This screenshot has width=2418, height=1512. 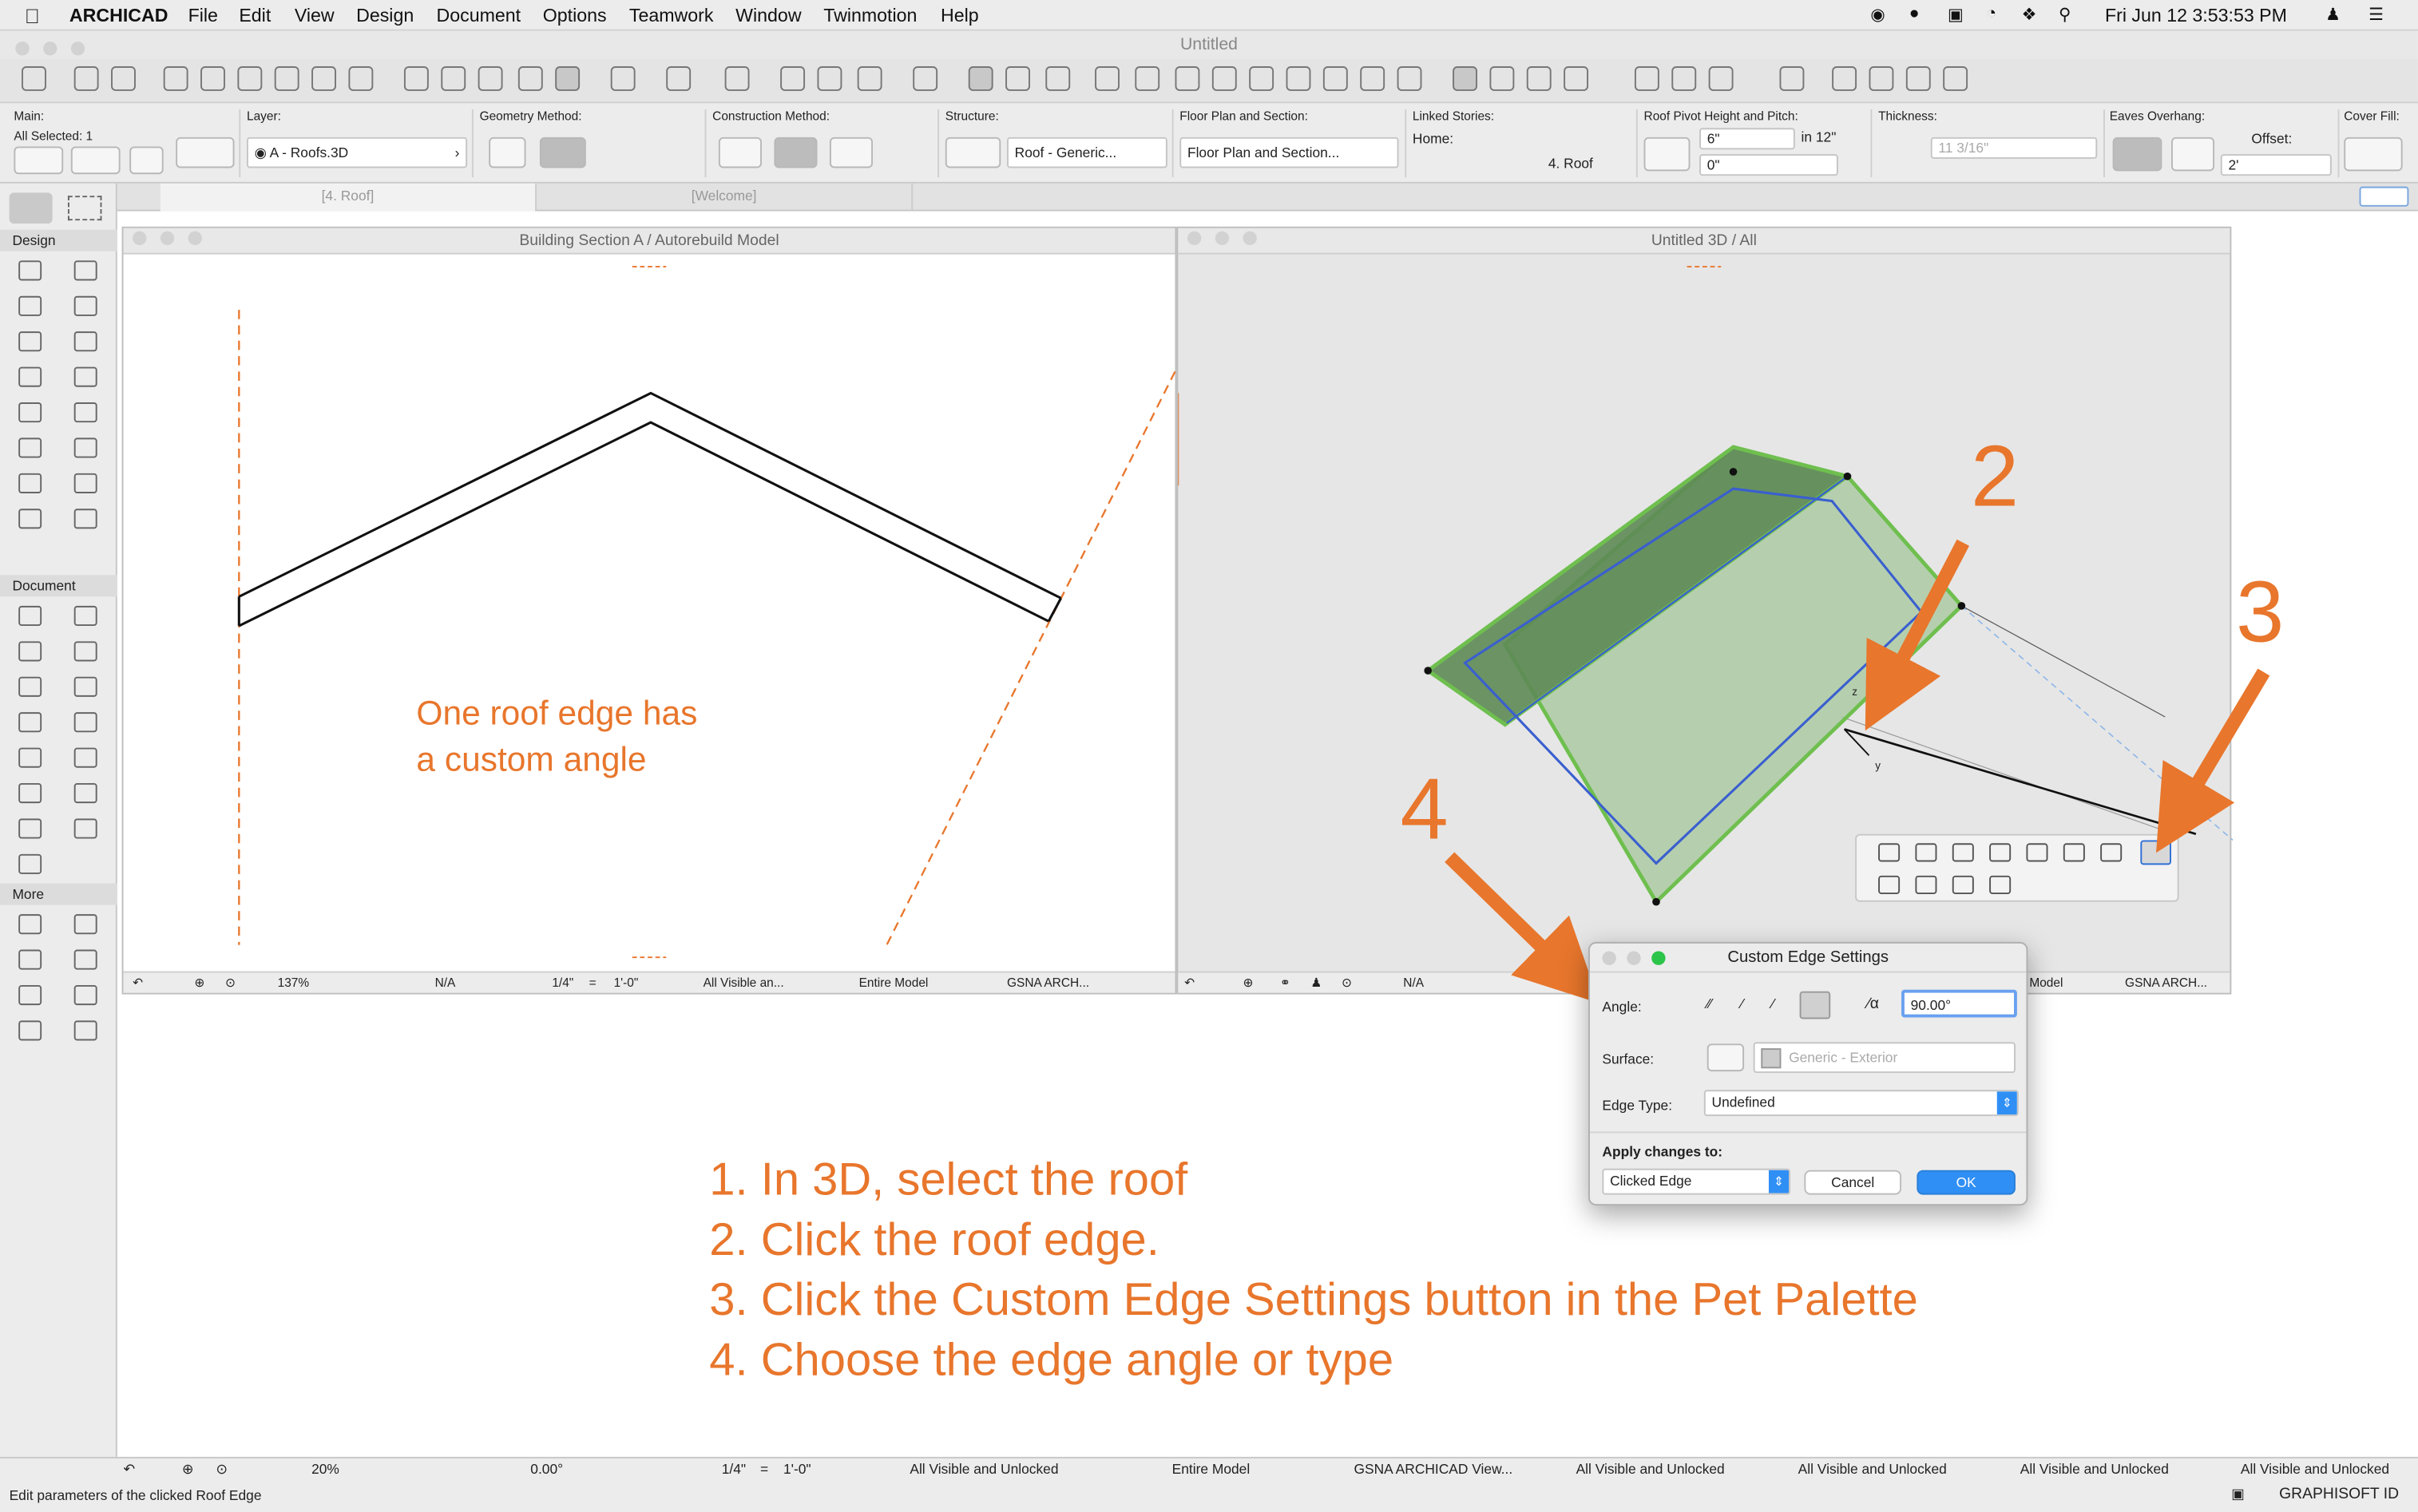 What do you see at coordinates (2339, 1494) in the screenshot?
I see `graphisoft-id: GRAPHISOFT ID` at bounding box center [2339, 1494].